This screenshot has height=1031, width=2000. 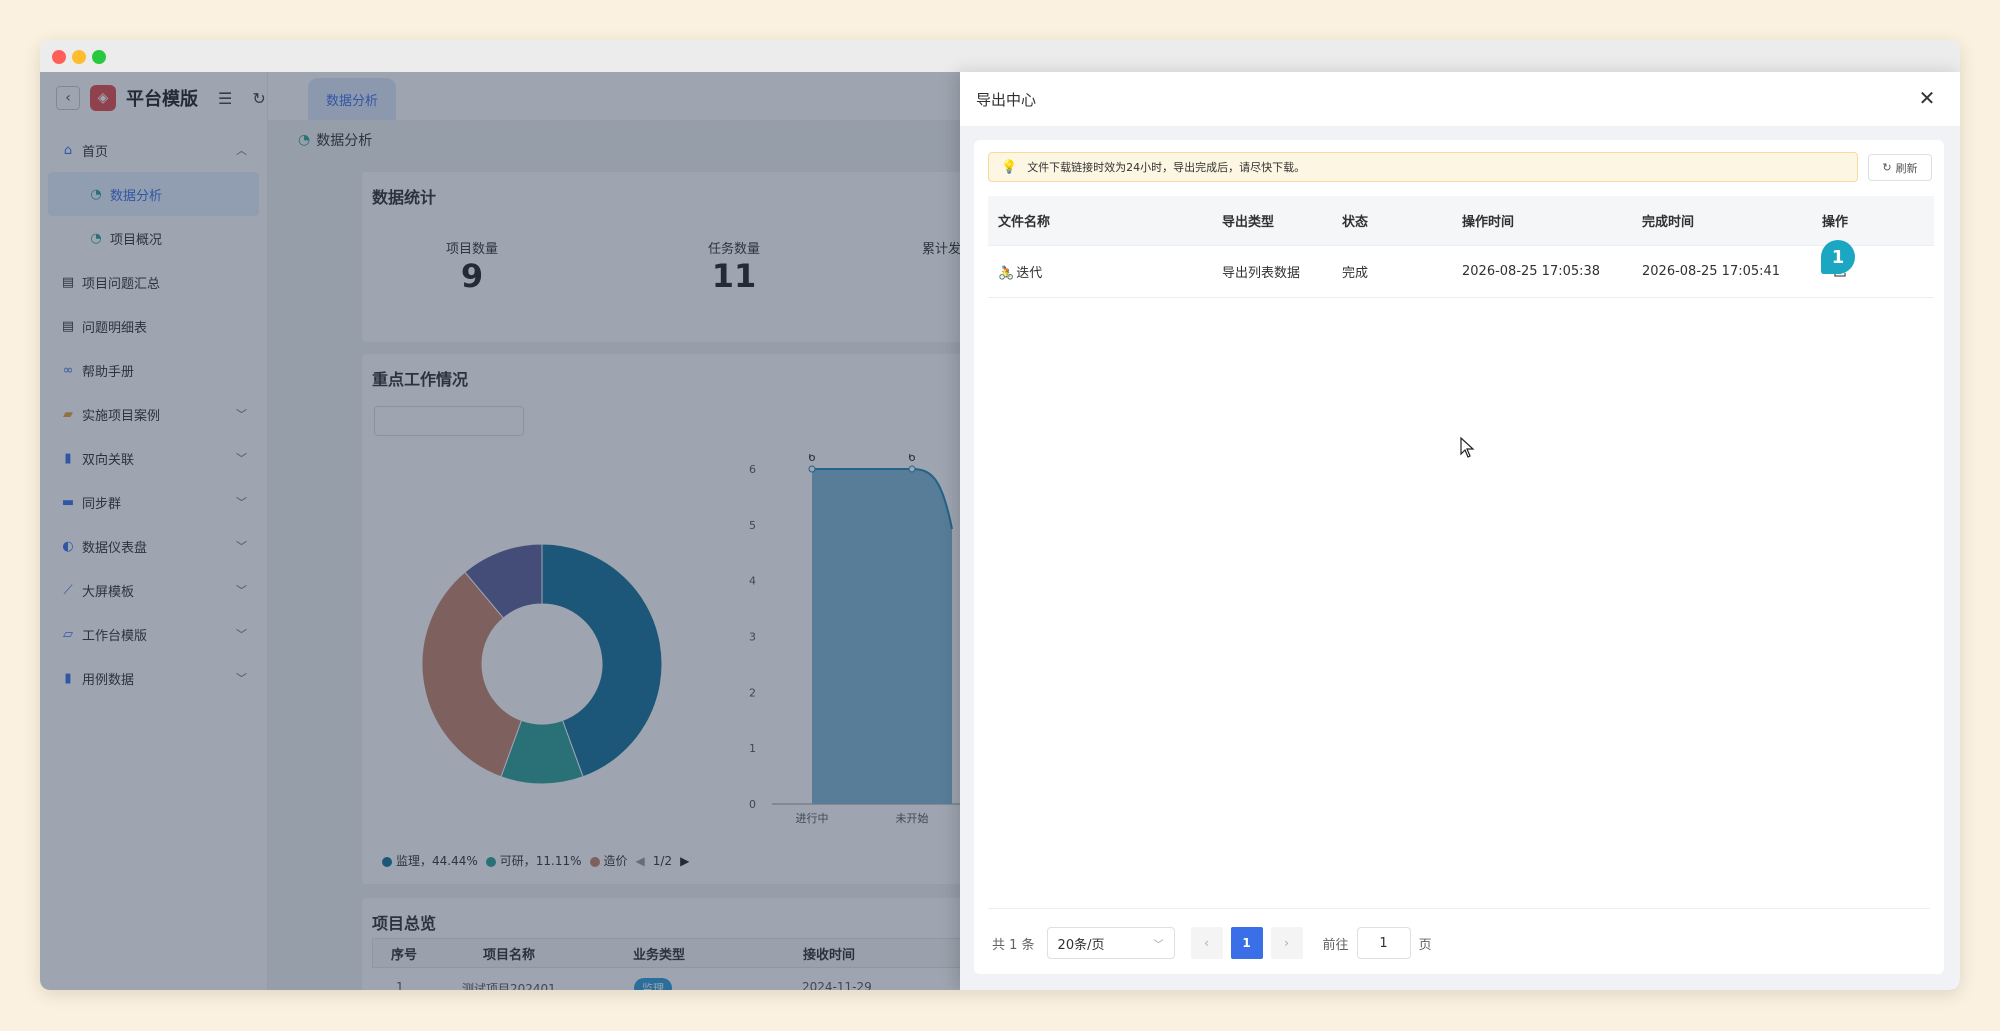 What do you see at coordinates (1383, 943) in the screenshot?
I see `goto-page-input` at bounding box center [1383, 943].